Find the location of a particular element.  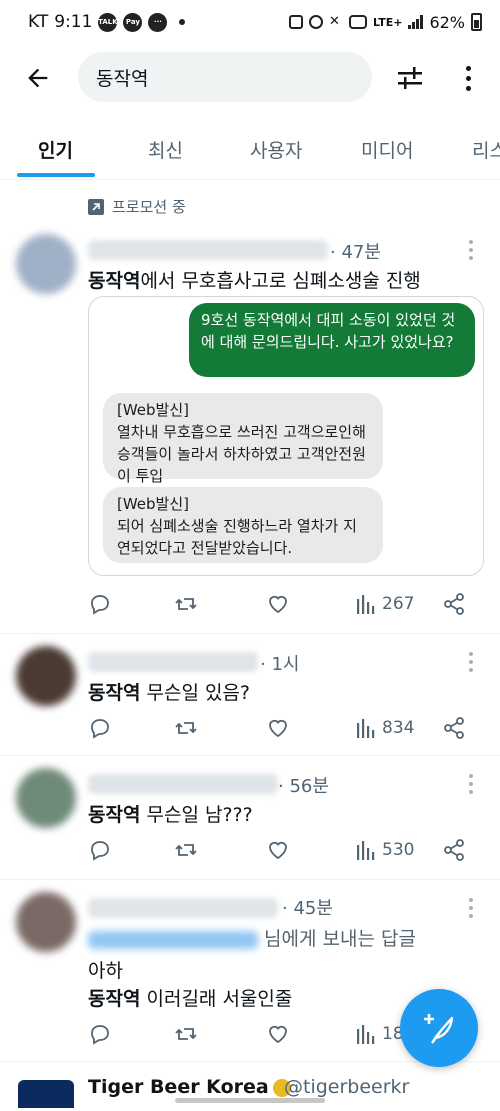

sms-body: 되어 심폐소생술 진행하느라 열차가 지연되었다고 전달받았습니다. is located at coordinates (237, 537).